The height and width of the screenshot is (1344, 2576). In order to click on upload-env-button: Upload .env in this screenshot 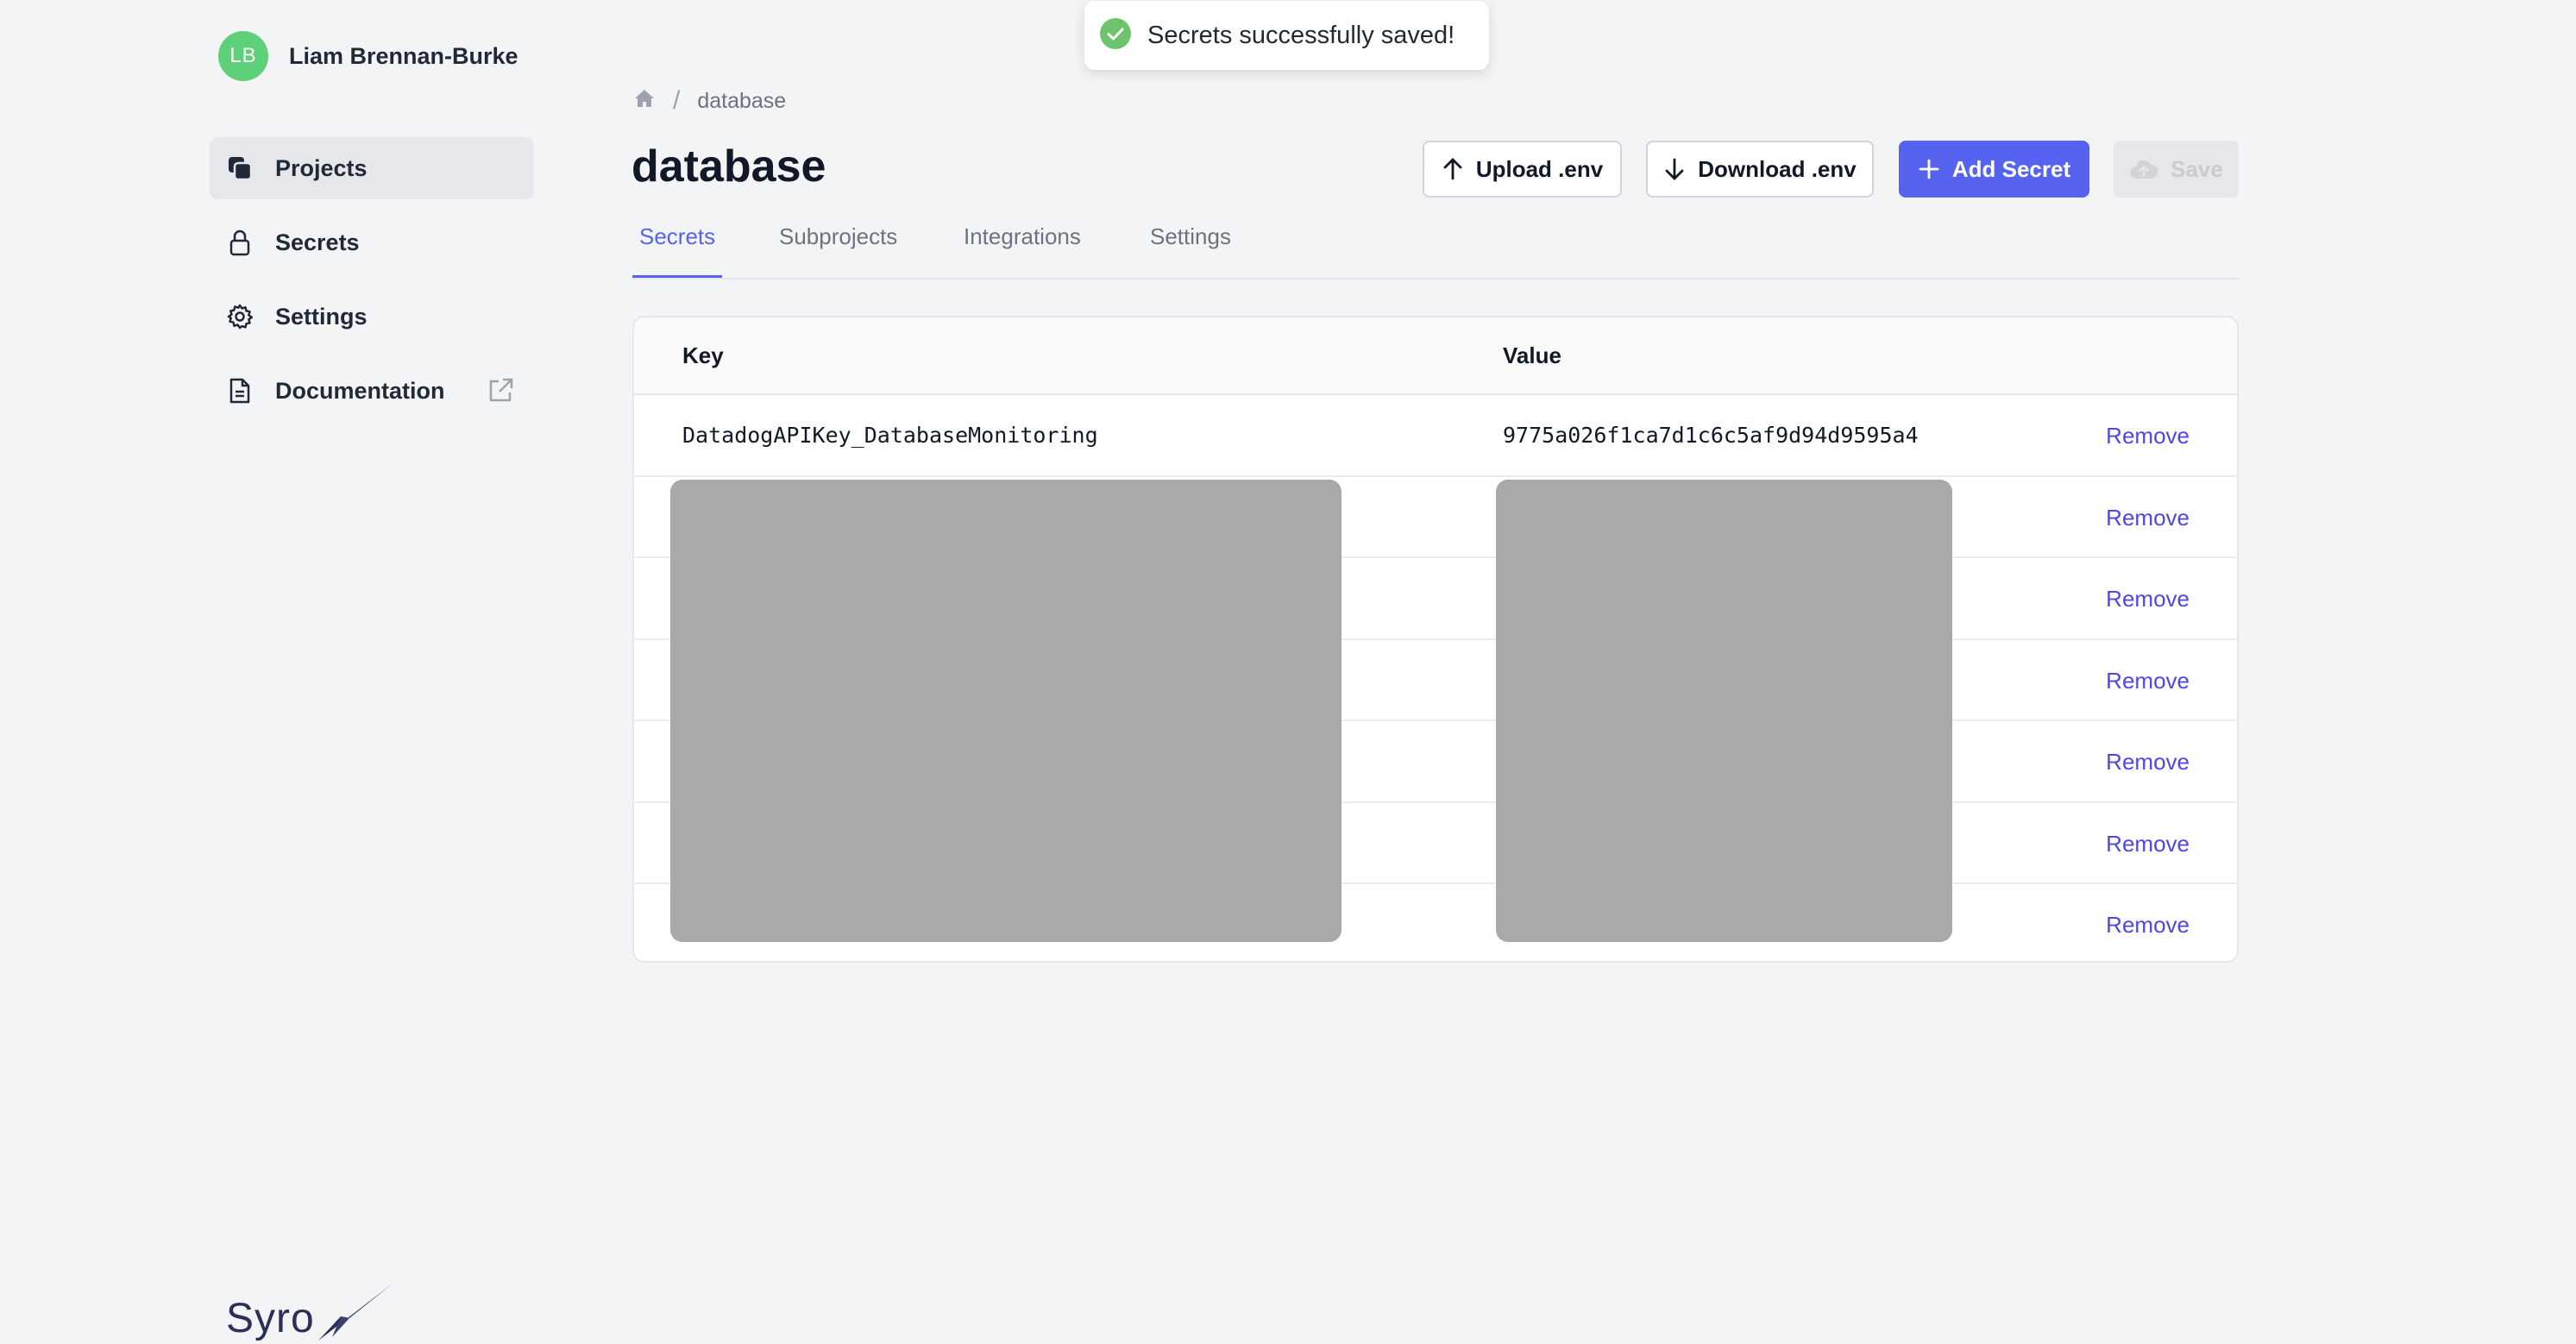, I will do `click(1522, 169)`.